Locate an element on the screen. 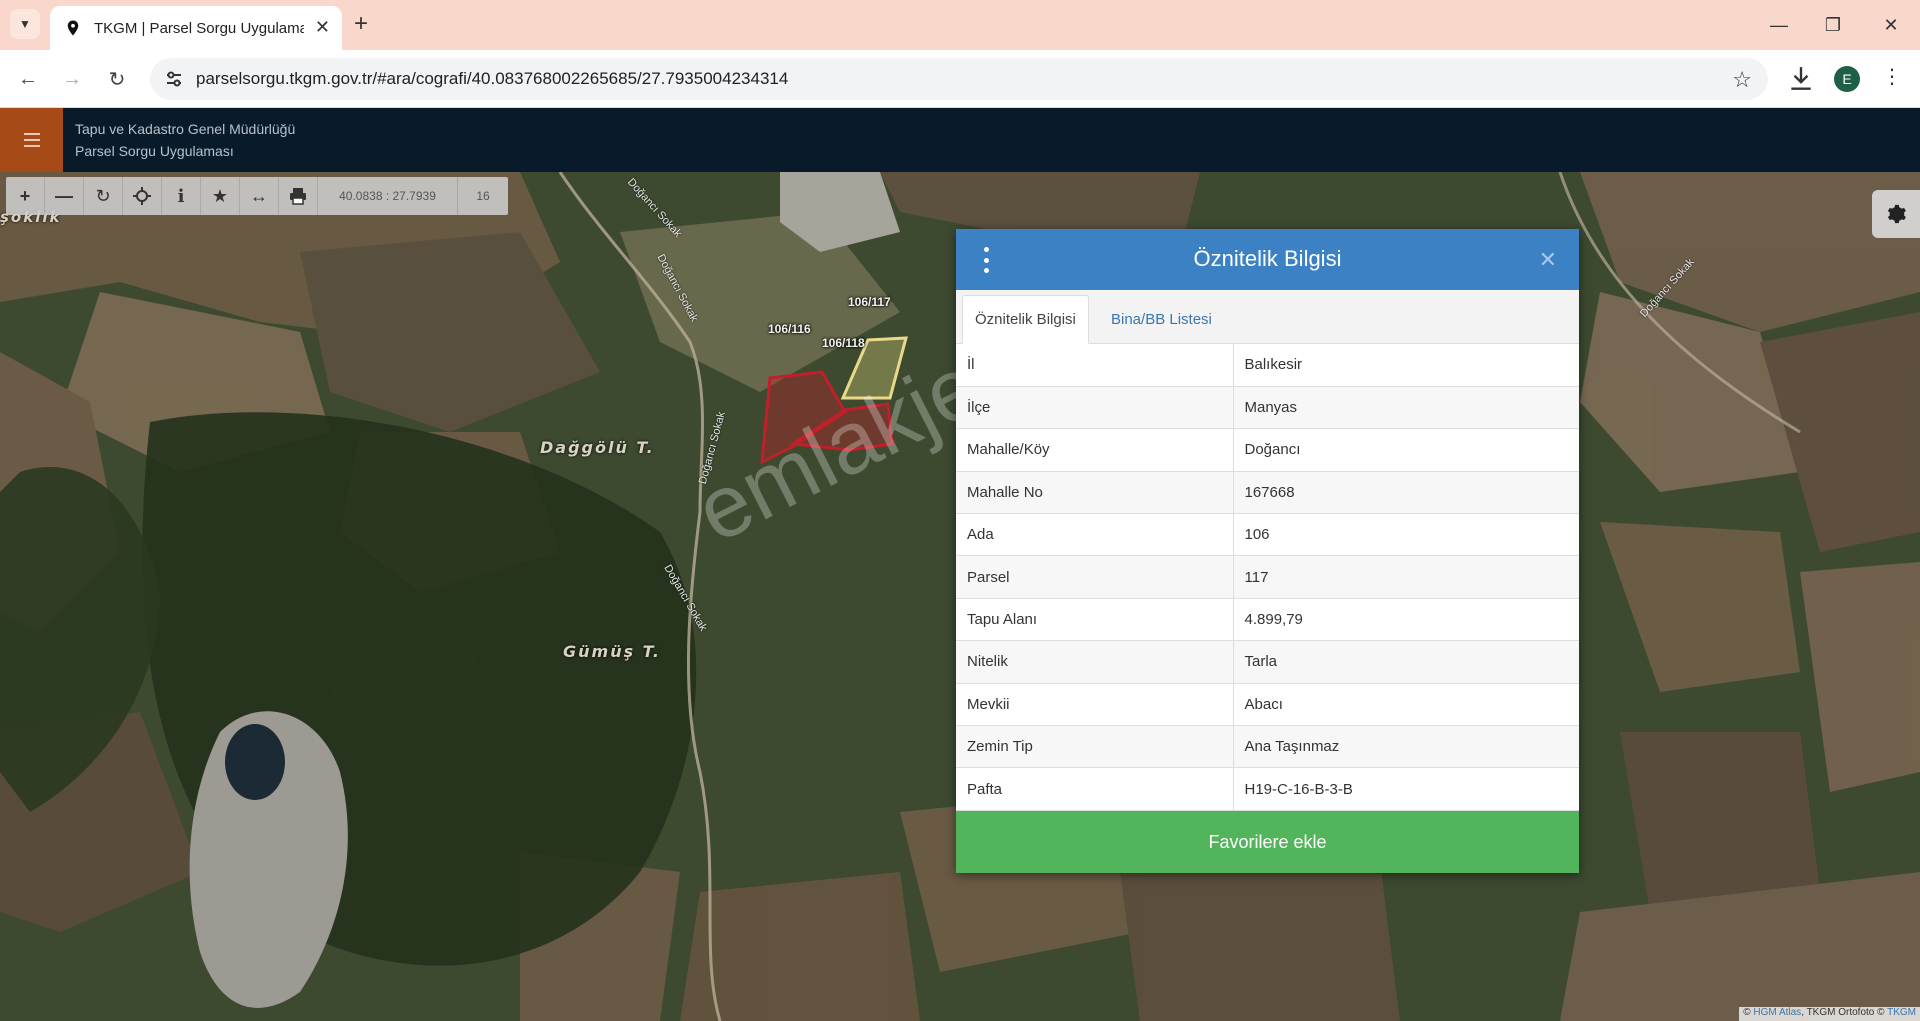  panel-close-icon: ✕ is located at coordinates (1548, 260).